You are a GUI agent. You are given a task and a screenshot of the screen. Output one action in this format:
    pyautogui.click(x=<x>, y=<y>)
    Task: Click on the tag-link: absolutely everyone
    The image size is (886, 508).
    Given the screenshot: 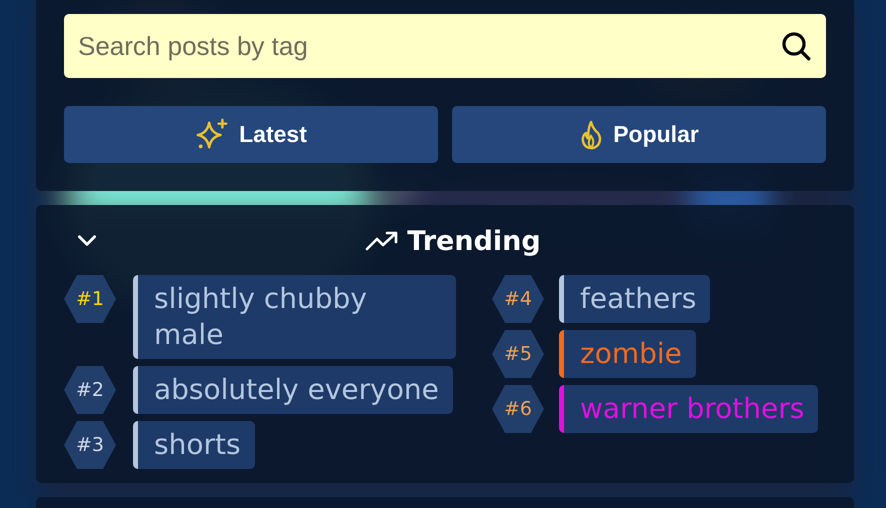 What is the action you would take?
    pyautogui.click(x=293, y=390)
    